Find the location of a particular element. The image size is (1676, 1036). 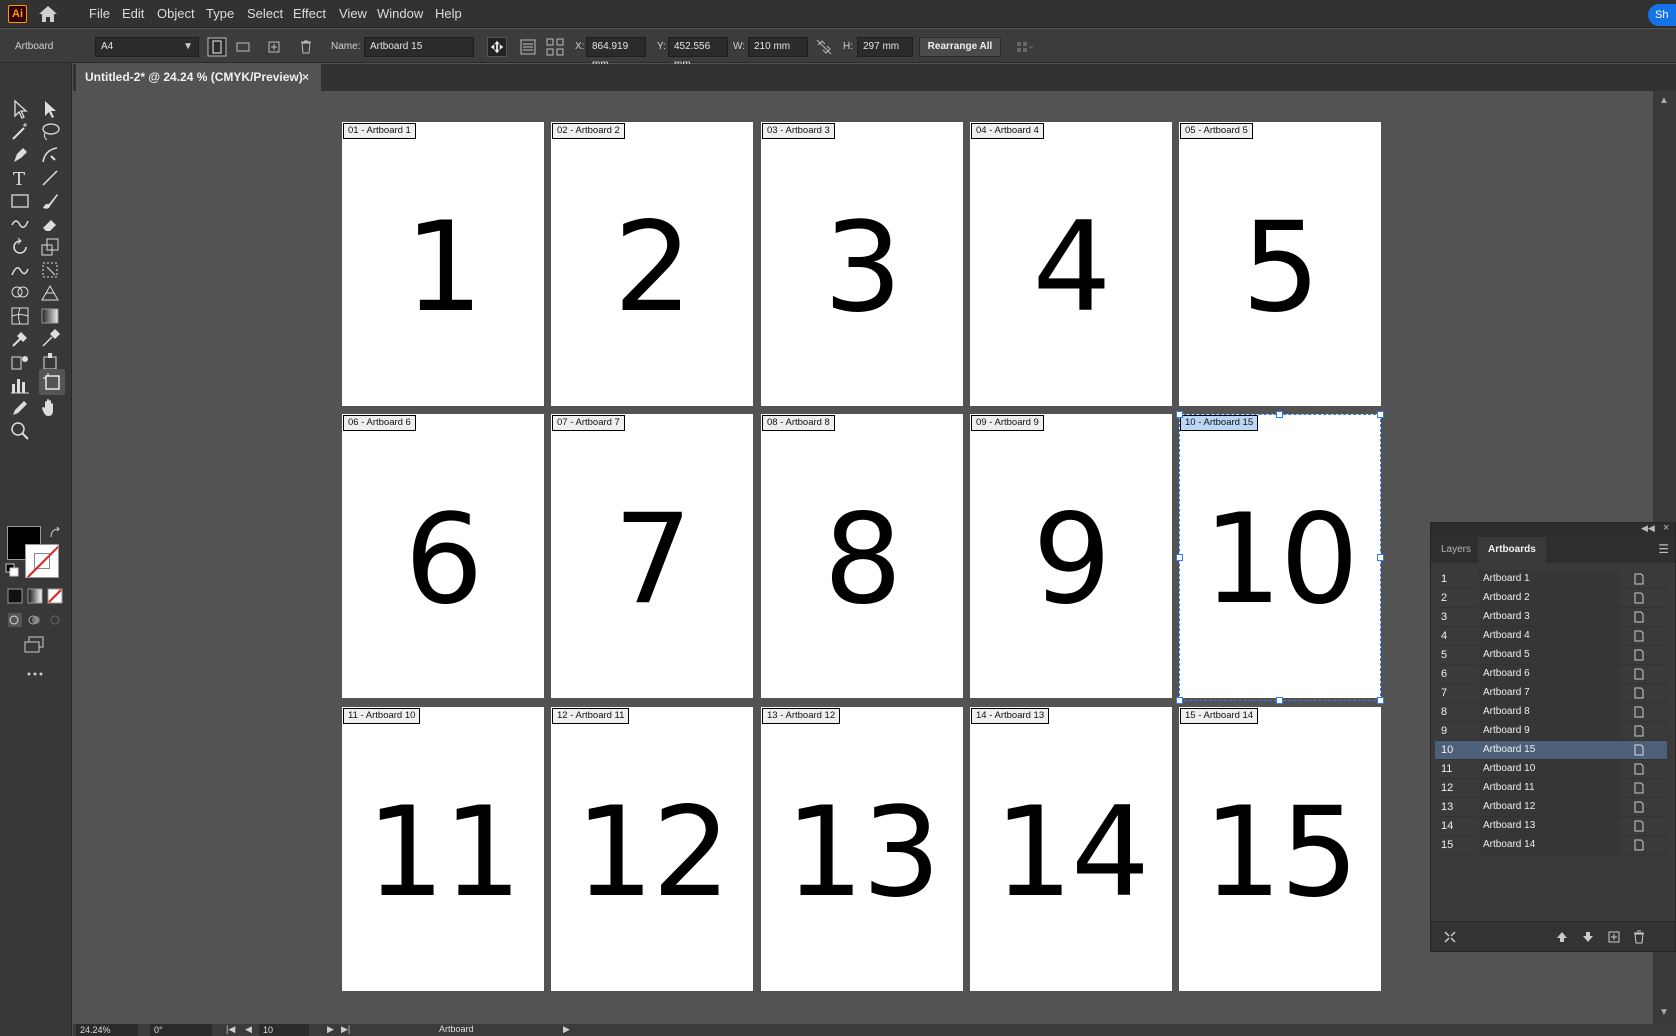

row-name: Artboard 2 is located at coordinates (1549, 598).